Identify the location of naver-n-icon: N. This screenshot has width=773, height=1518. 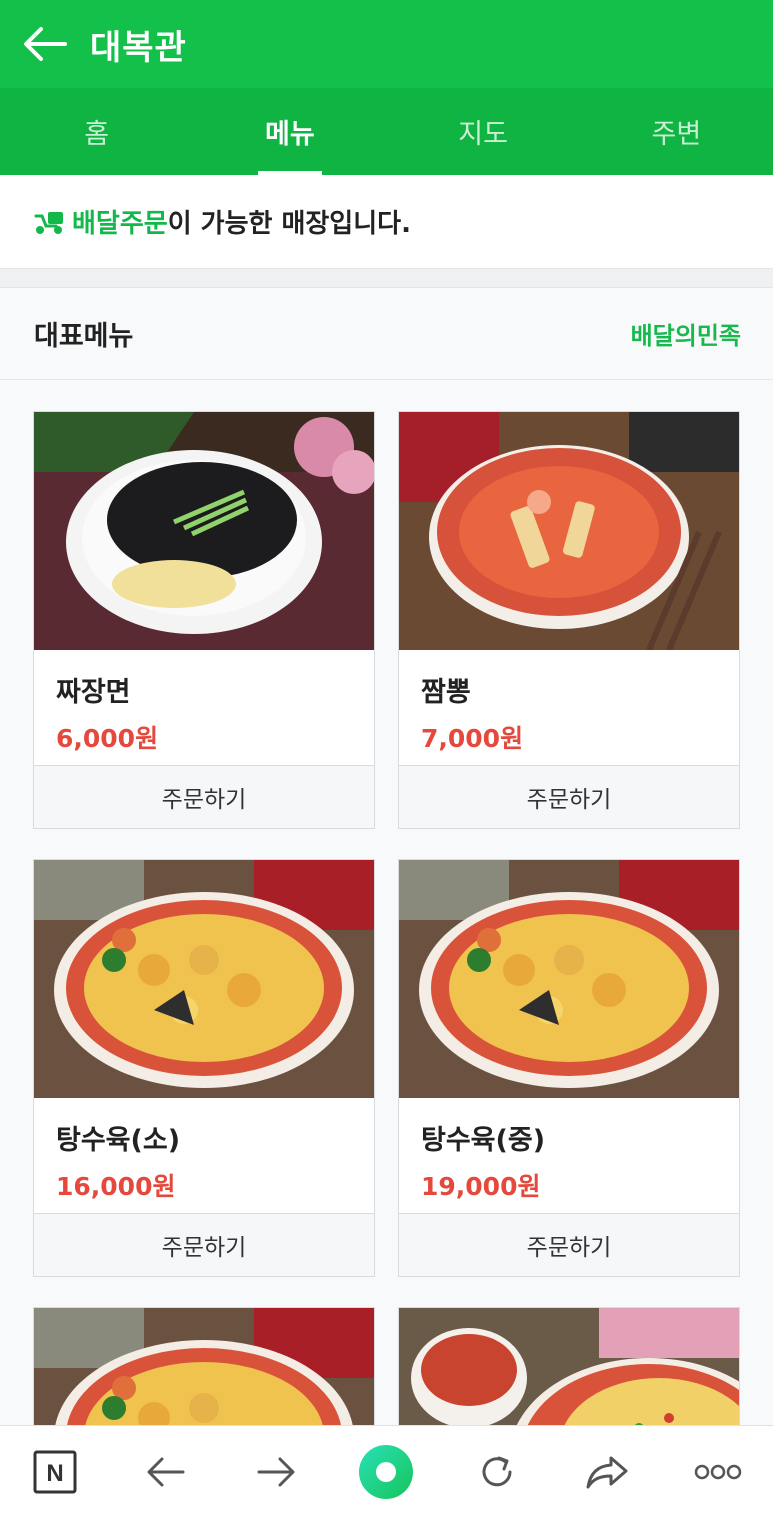
(55, 1472).